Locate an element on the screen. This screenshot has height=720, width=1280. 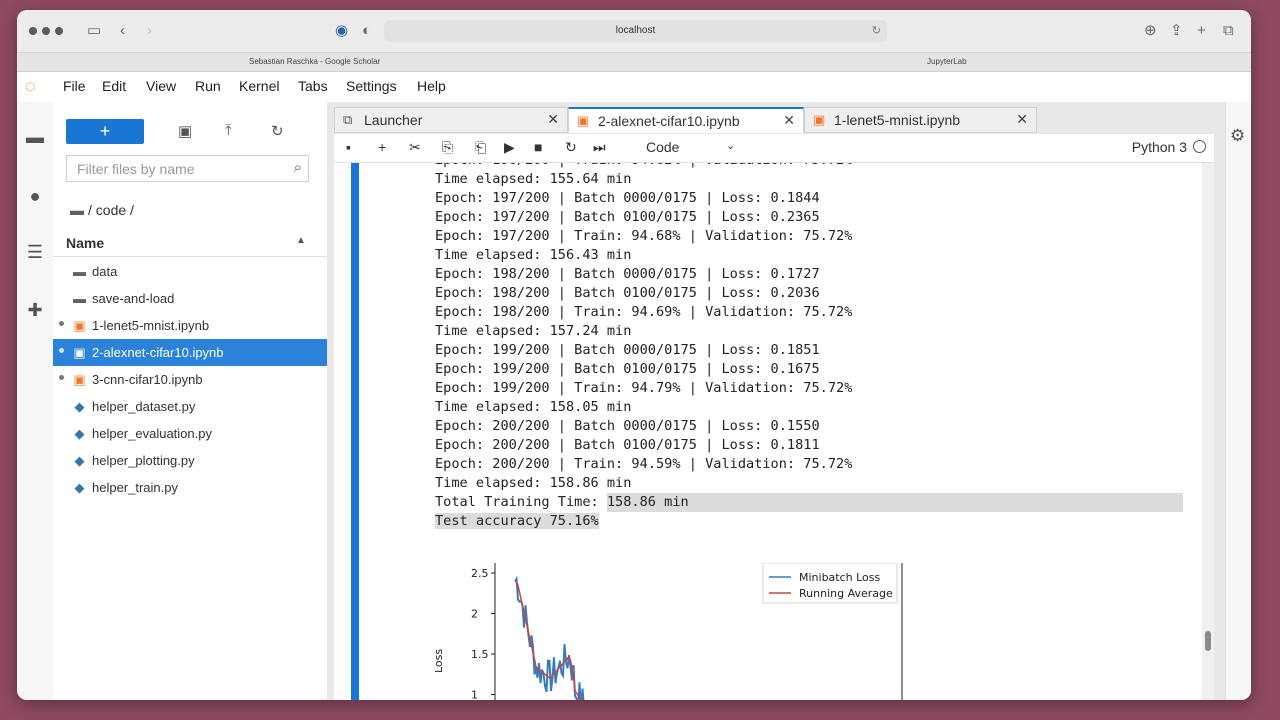
extensions-icon: ✚ is located at coordinates (35, 310).